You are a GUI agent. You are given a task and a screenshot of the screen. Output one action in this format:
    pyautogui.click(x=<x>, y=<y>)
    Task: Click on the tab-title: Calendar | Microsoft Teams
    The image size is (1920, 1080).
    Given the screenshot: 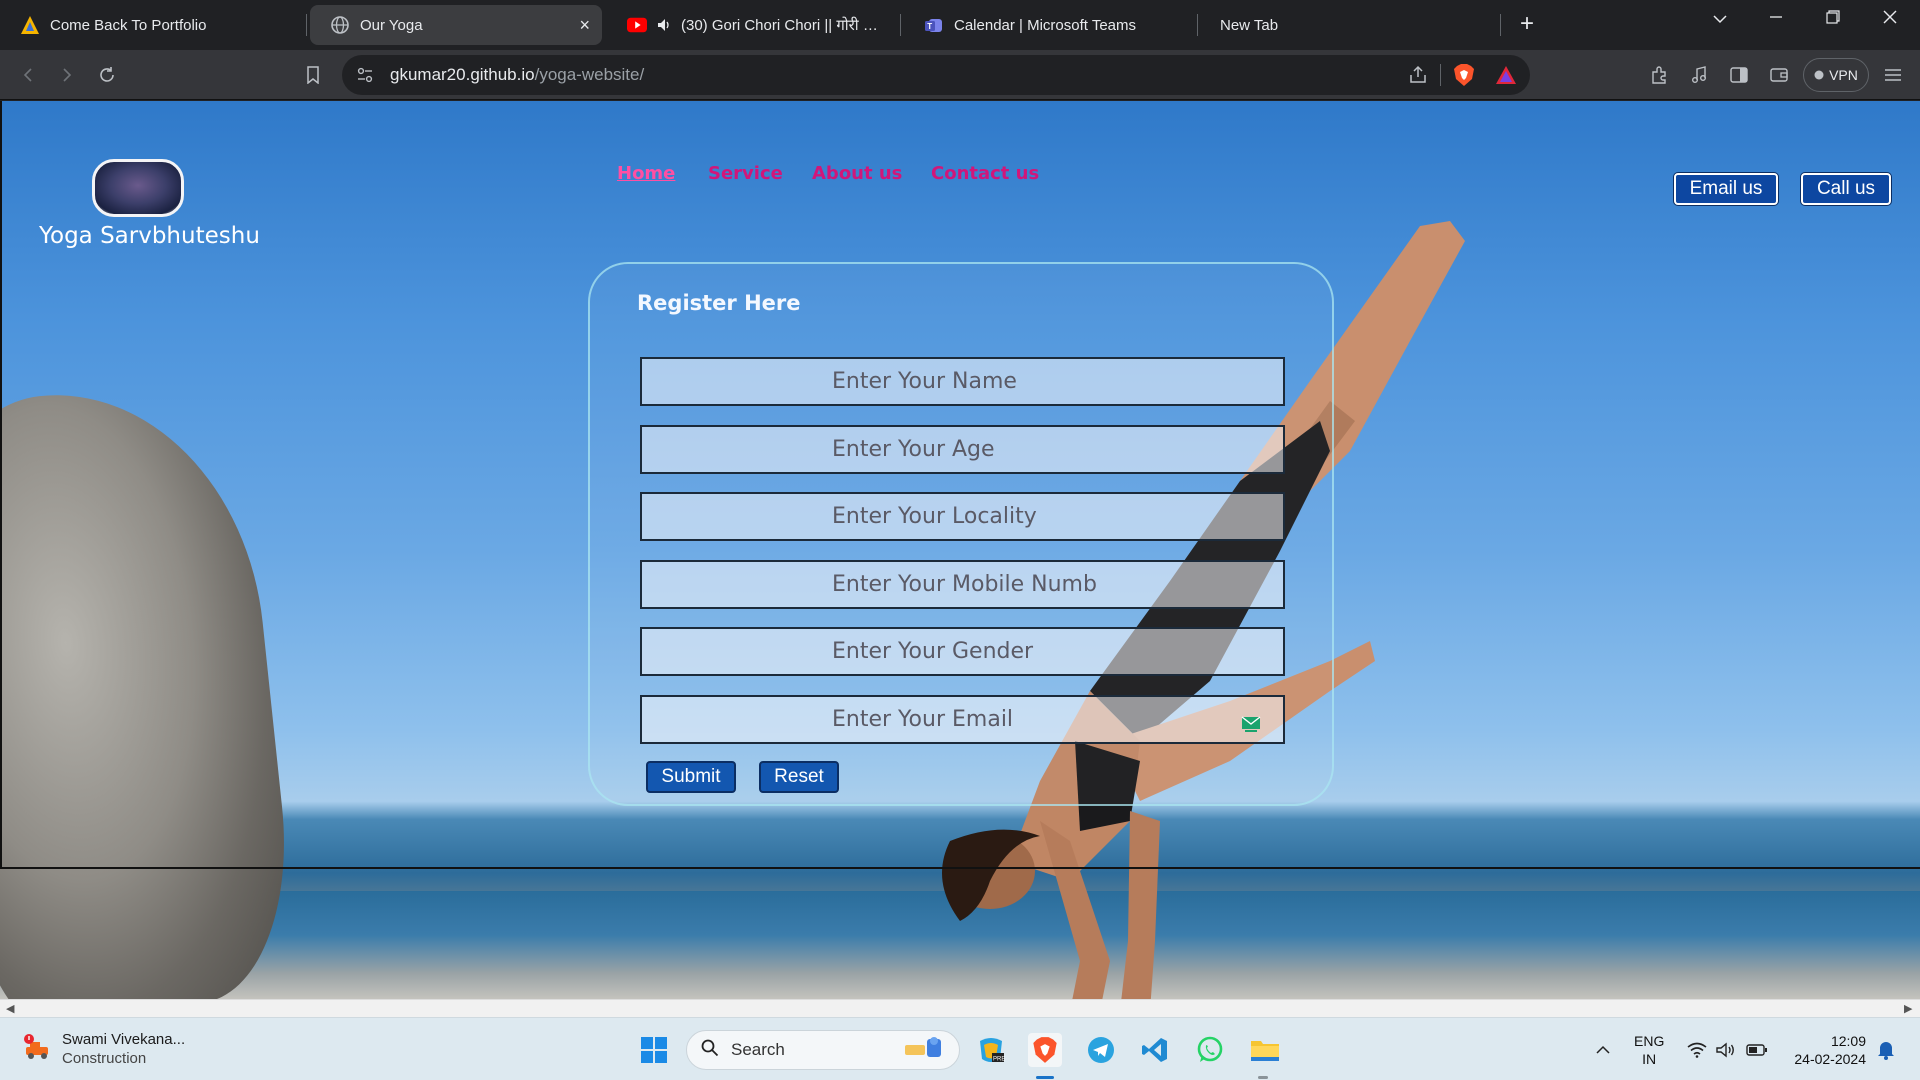 What is the action you would take?
    pyautogui.click(x=1045, y=25)
    